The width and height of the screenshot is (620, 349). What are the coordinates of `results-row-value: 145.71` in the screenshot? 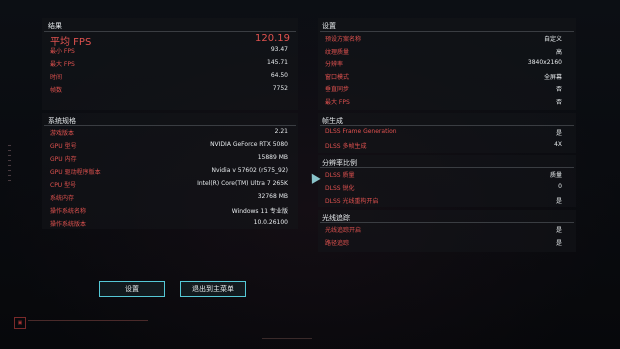 It's located at (277, 62).